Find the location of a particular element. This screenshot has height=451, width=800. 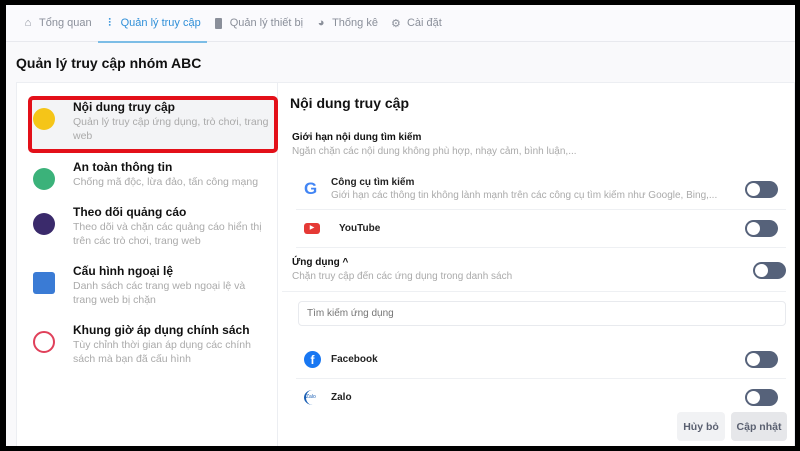

page-title: Quản lý truy cập nhóm ABC is located at coordinates (109, 63).